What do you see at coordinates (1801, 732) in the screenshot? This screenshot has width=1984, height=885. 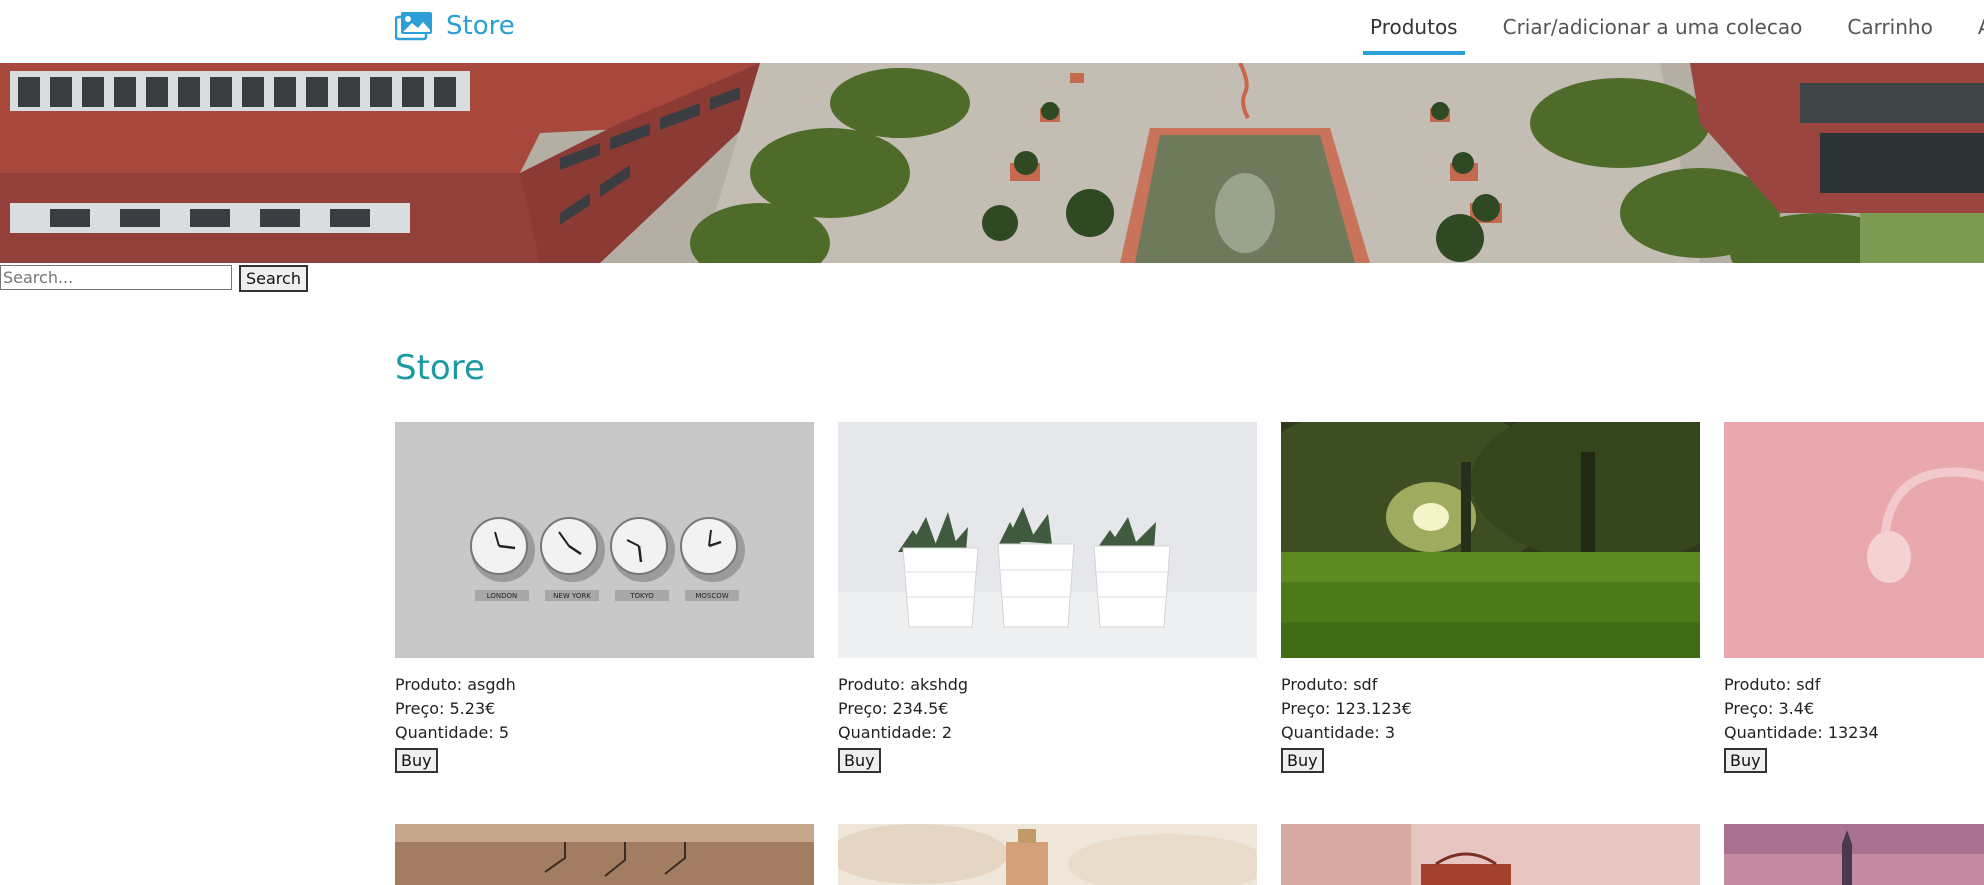 I see `product-quantity: Quantidade: 13234` at bounding box center [1801, 732].